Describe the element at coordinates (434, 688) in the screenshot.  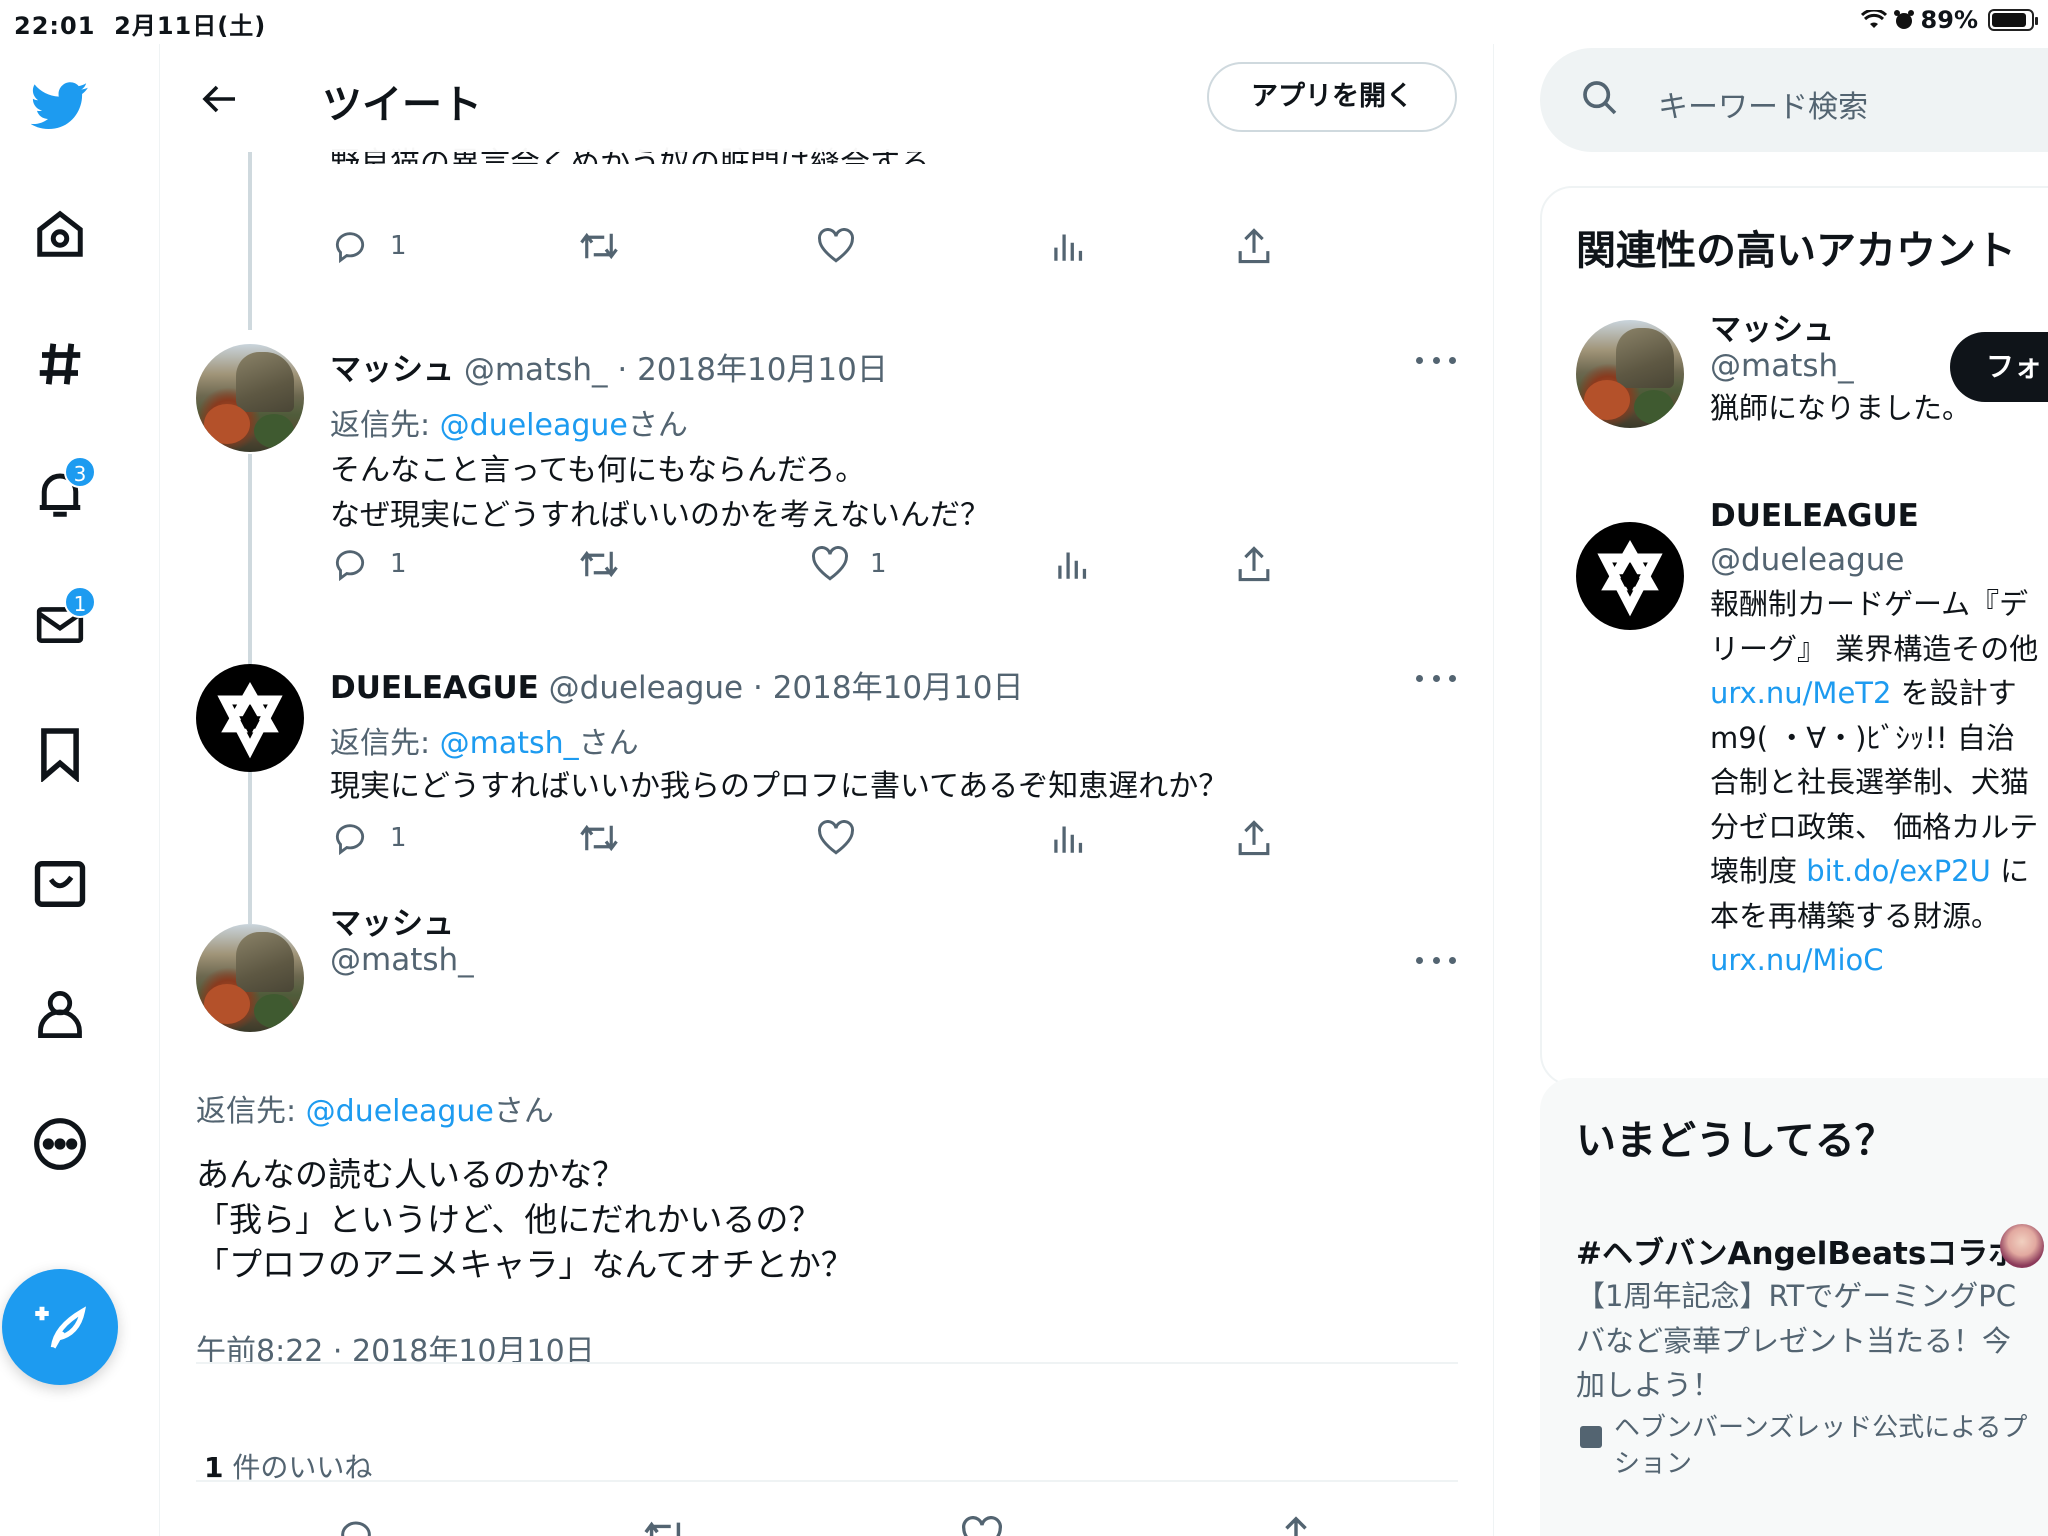
I see `author-name: DUELEAGUE` at that location.